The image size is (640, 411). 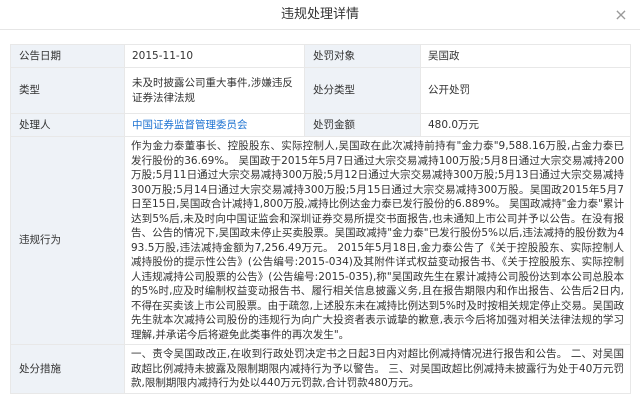 I want to click on target-label: 处罚对象, so click(x=362, y=56).